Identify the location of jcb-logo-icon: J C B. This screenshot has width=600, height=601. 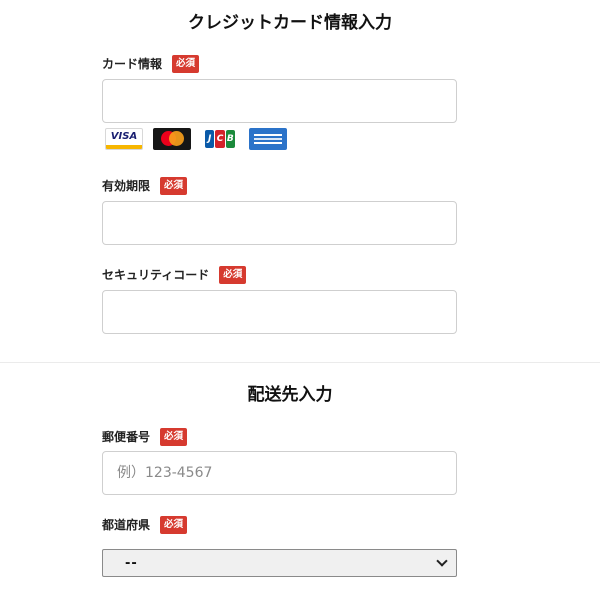
(220, 139).